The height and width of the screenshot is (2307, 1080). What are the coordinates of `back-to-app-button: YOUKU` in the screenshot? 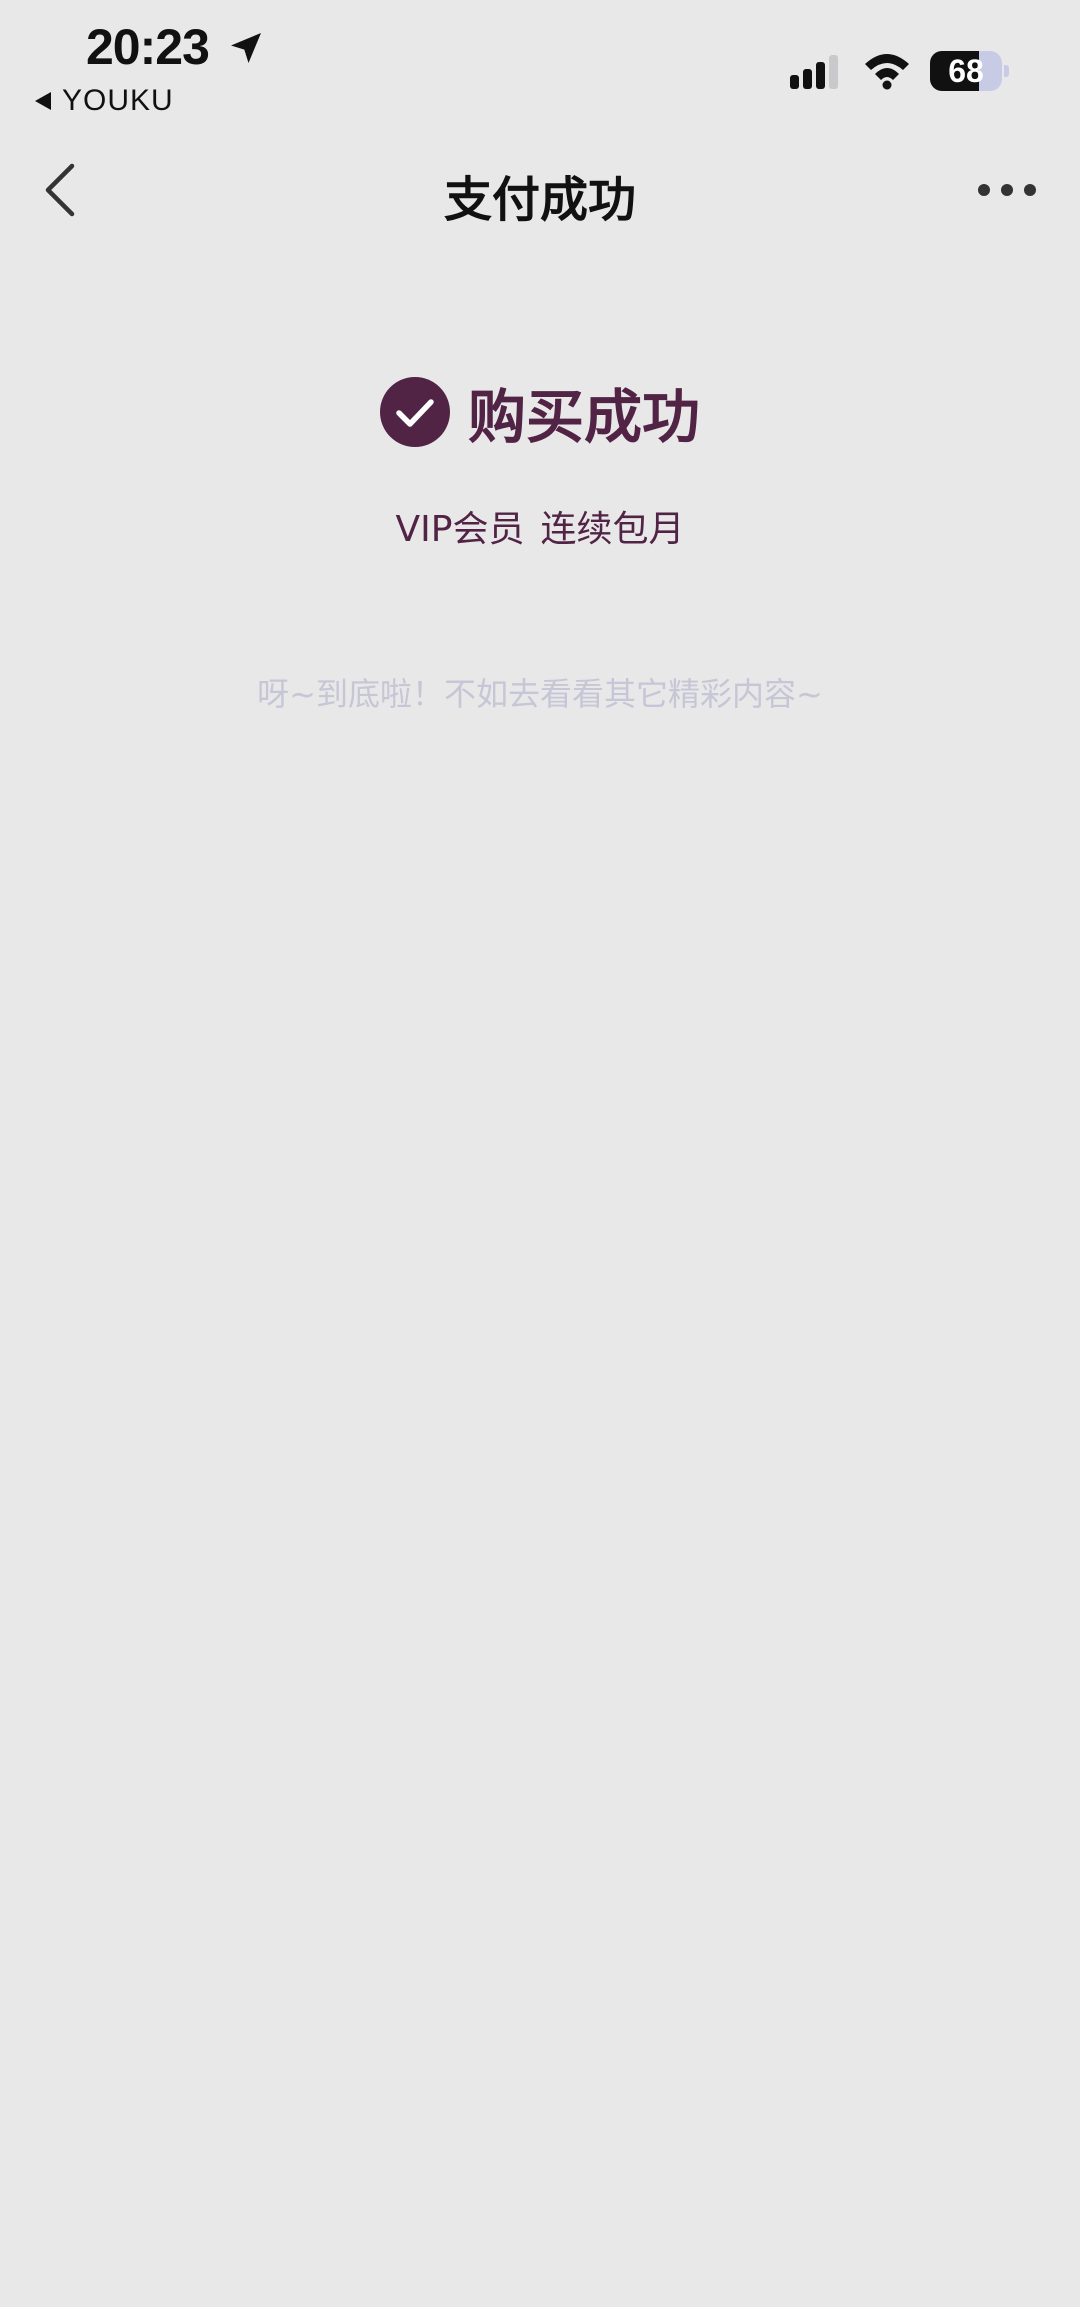 It's located at (104, 101).